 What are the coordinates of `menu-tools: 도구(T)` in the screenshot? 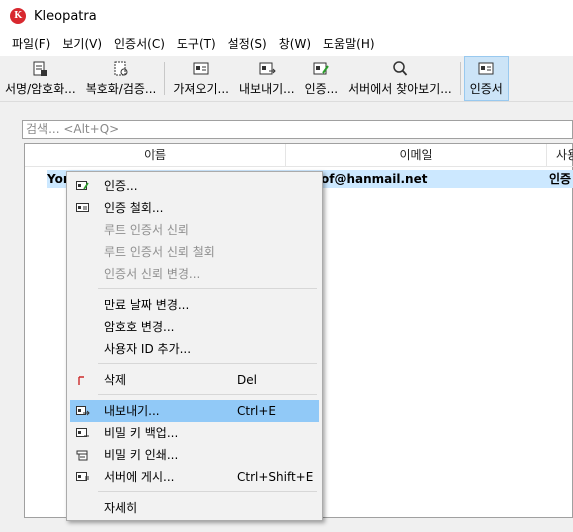 It's located at (196, 44).